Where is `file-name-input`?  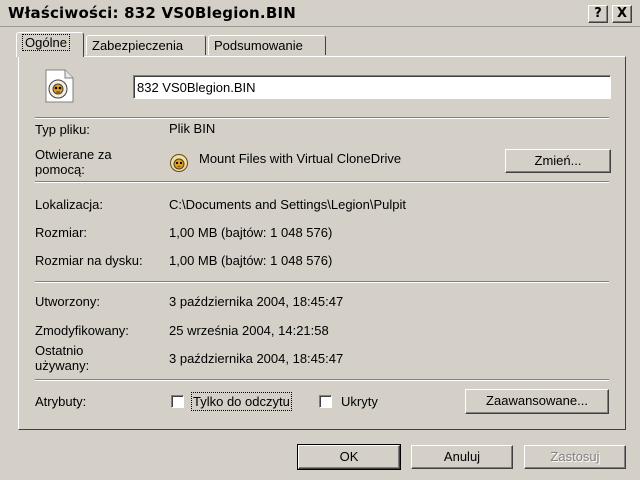 file-name-input is located at coordinates (372, 87).